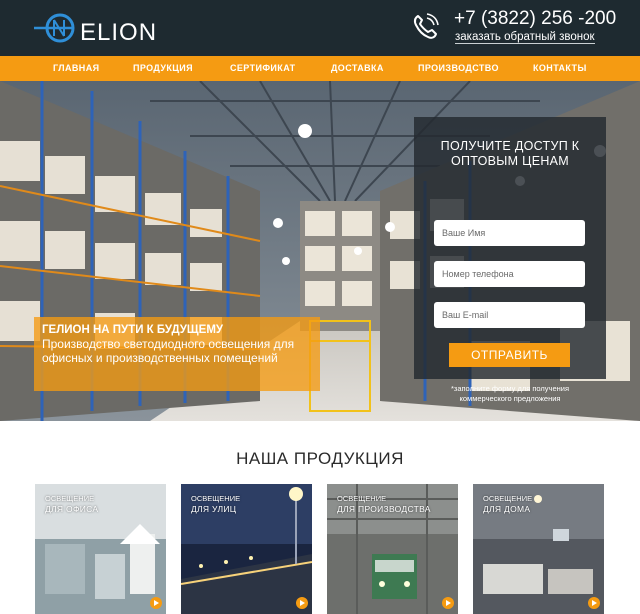 Image resolution: width=640 pixels, height=614 pixels. I want to click on name-input, so click(509, 233).